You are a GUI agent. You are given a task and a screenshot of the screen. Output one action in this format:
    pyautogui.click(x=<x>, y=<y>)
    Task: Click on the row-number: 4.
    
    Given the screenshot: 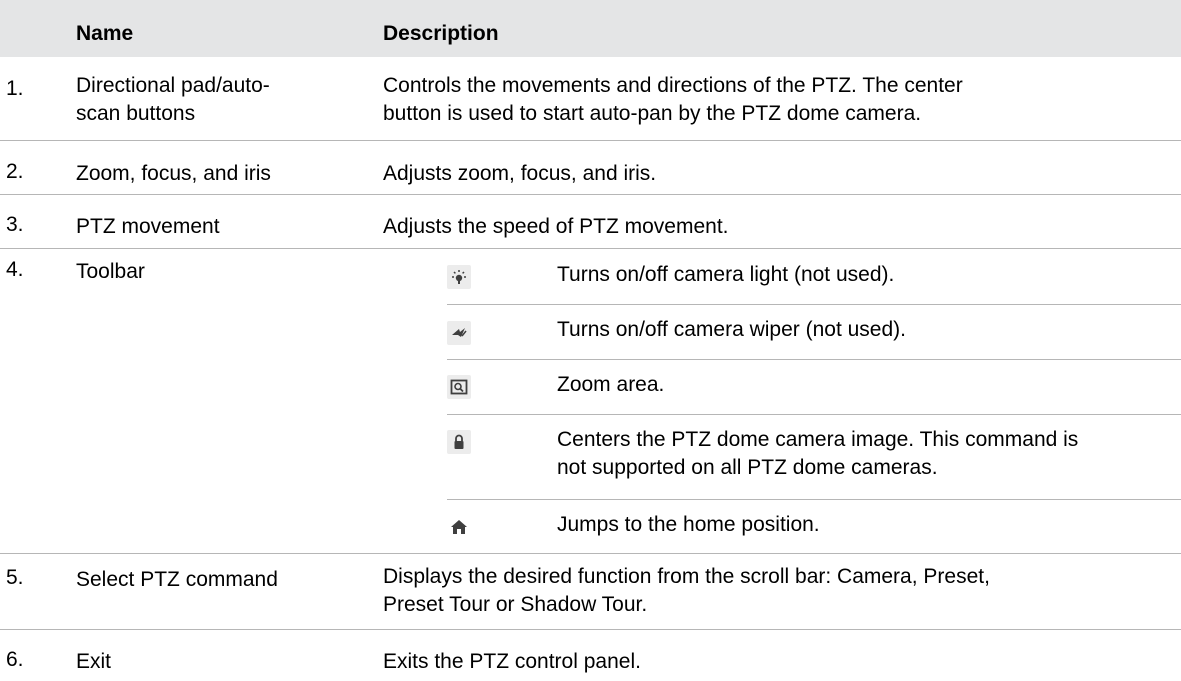 What is the action you would take?
    pyautogui.click(x=15, y=269)
    